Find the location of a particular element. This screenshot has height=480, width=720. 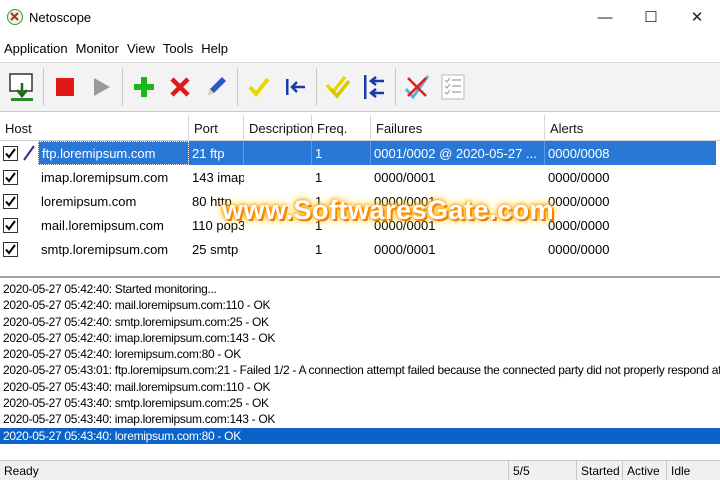

cell-port: 80 http is located at coordinates (212, 201).